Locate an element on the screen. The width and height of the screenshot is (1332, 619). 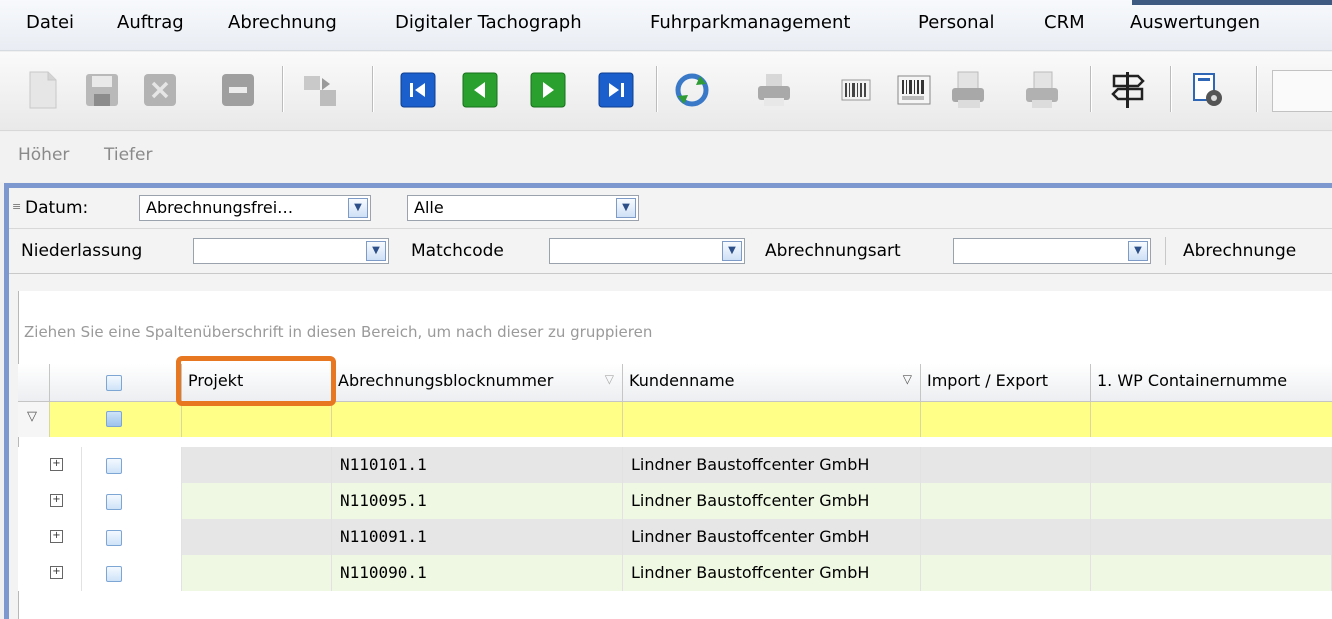
menu-digitaler-tachograph: Digitaler Tachograph is located at coordinates (488, 22).